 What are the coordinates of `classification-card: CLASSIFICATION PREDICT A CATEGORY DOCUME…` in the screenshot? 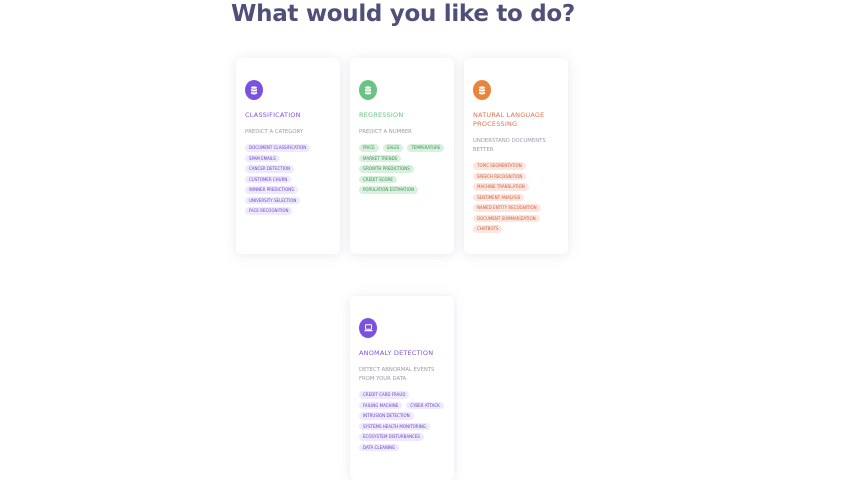 It's located at (288, 156).